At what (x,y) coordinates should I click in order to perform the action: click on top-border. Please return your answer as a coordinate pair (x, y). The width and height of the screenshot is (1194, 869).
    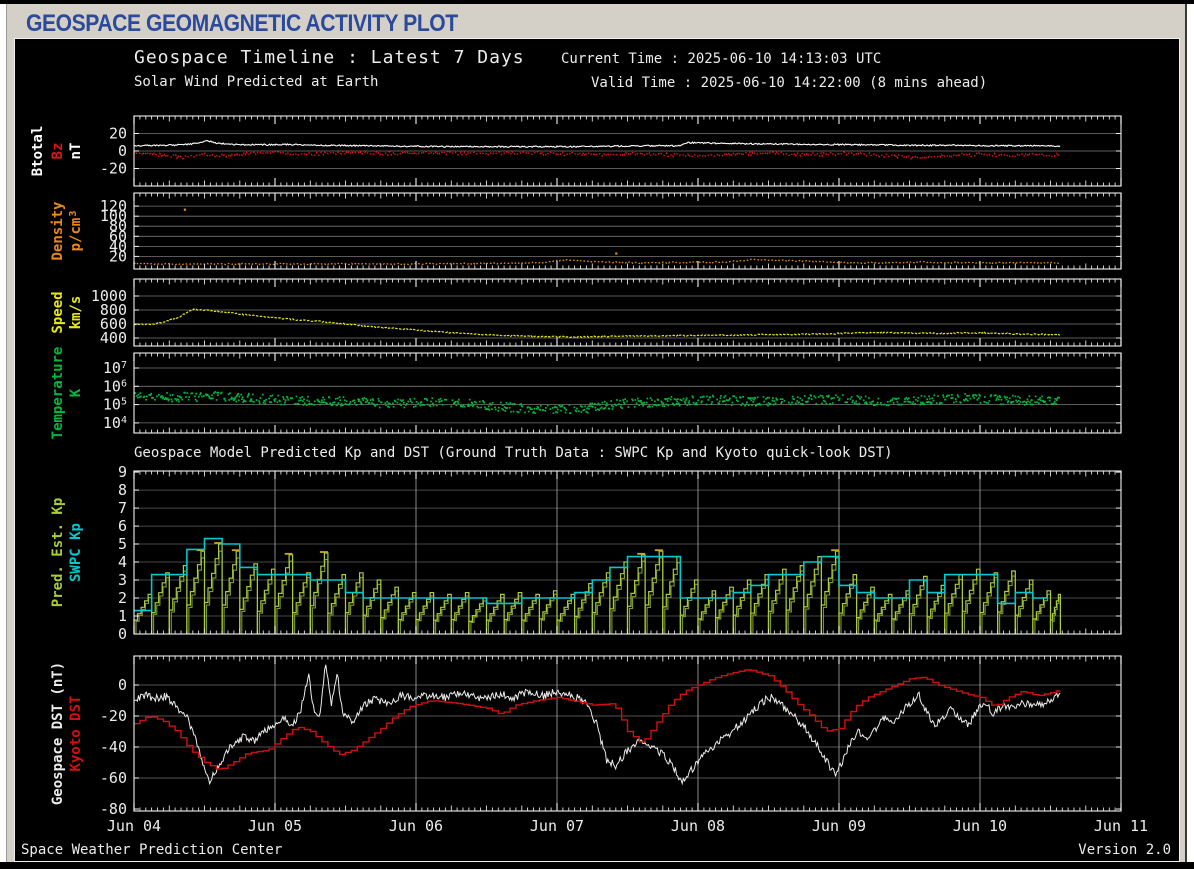
    Looking at the image, I should click on (597, 2).